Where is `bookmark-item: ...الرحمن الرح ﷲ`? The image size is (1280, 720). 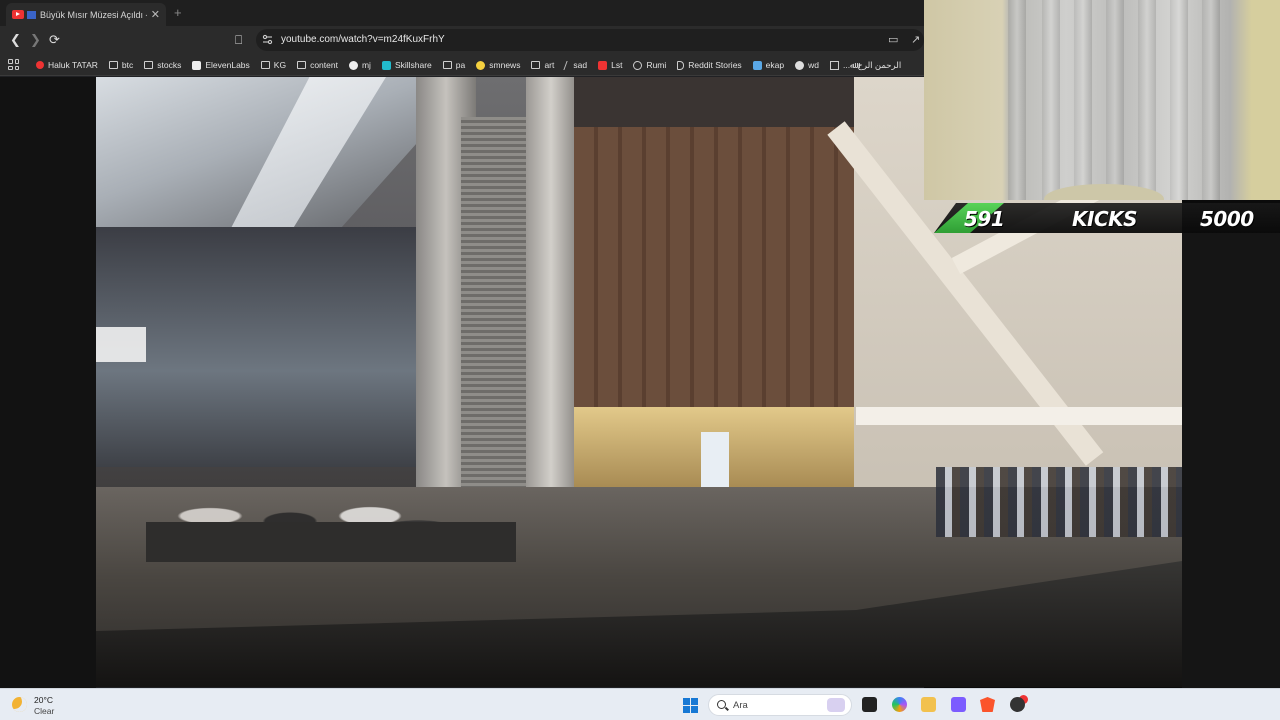 bookmark-item: ...الرحمن الرح ﷲ is located at coordinates (865, 65).